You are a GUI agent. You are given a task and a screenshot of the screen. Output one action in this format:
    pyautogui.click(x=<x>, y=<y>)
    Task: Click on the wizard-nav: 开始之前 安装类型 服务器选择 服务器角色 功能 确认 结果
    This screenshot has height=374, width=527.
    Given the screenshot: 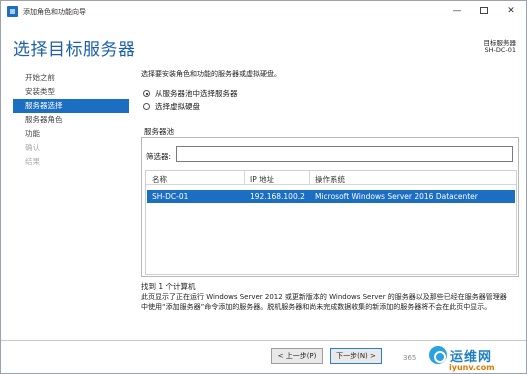 What is the action you would take?
    pyautogui.click(x=71, y=120)
    